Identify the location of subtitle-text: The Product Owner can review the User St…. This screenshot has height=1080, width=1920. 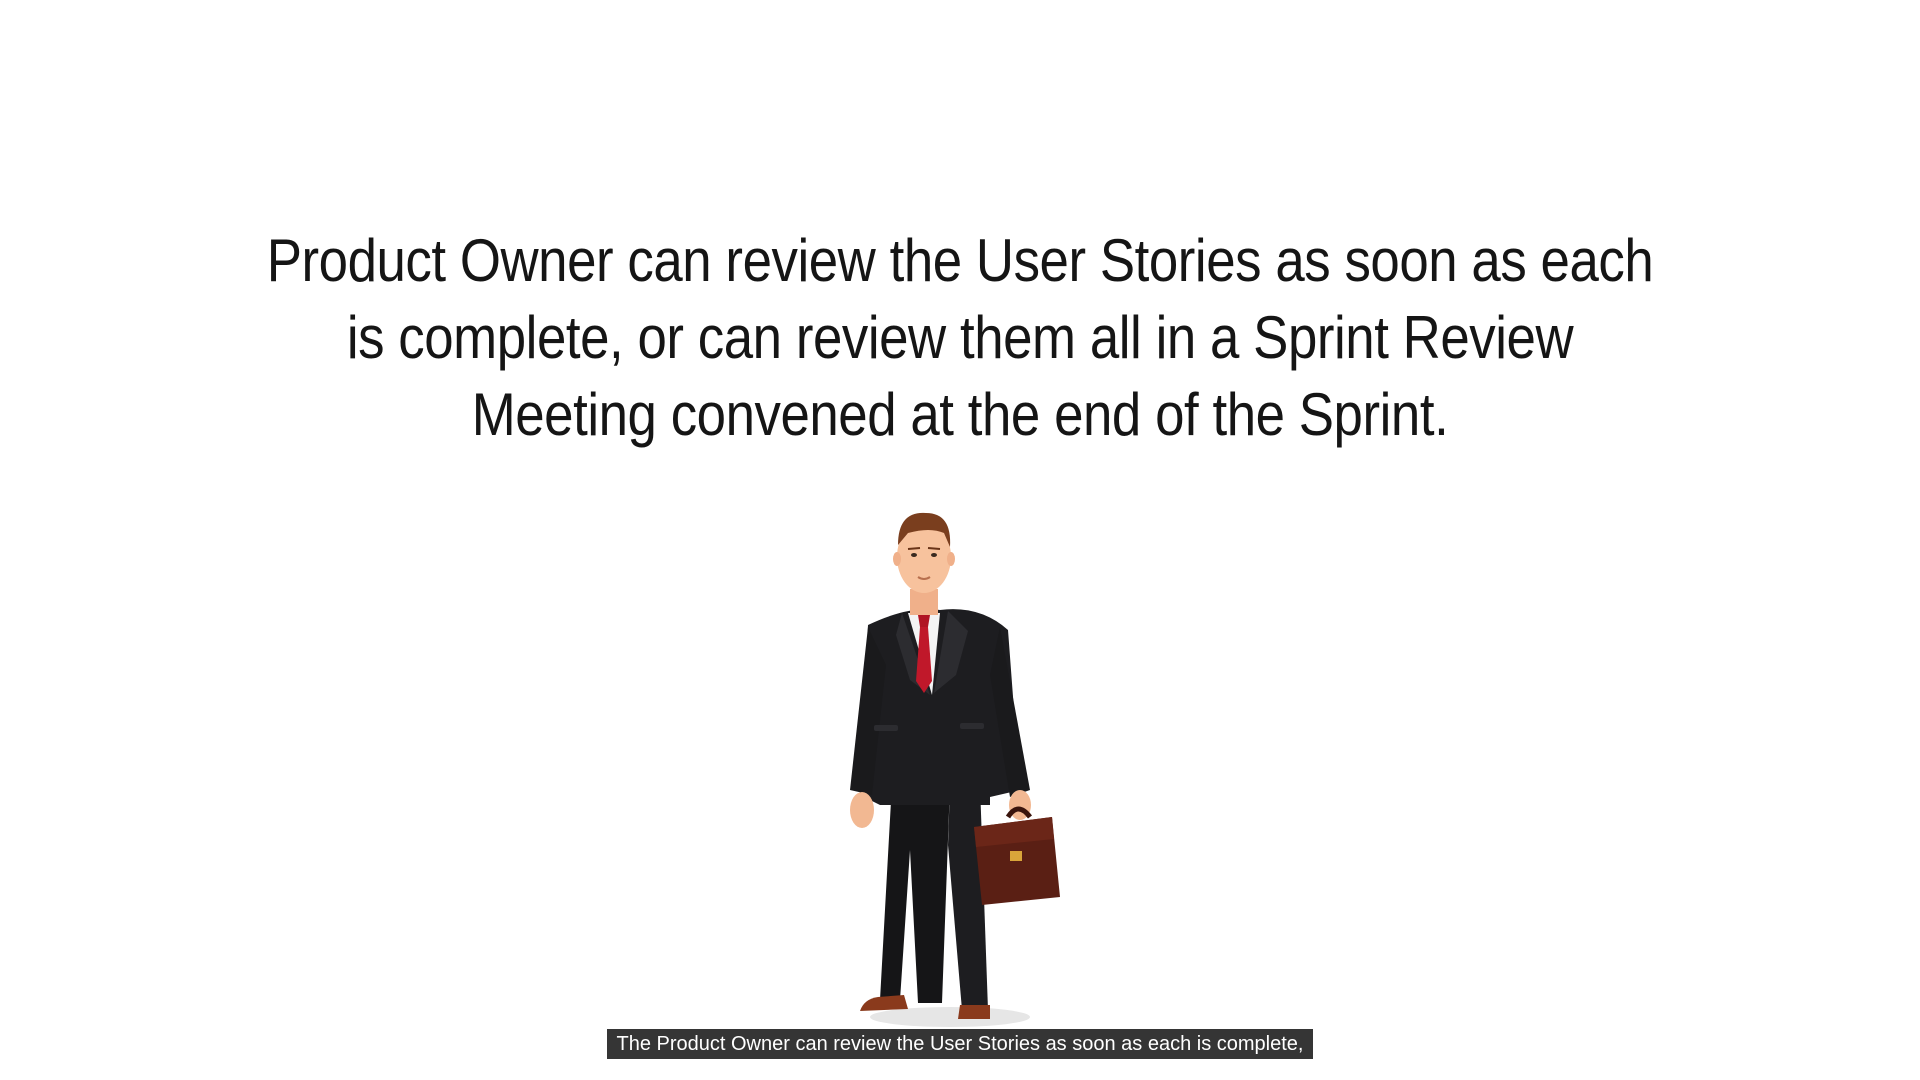
(960, 1044).